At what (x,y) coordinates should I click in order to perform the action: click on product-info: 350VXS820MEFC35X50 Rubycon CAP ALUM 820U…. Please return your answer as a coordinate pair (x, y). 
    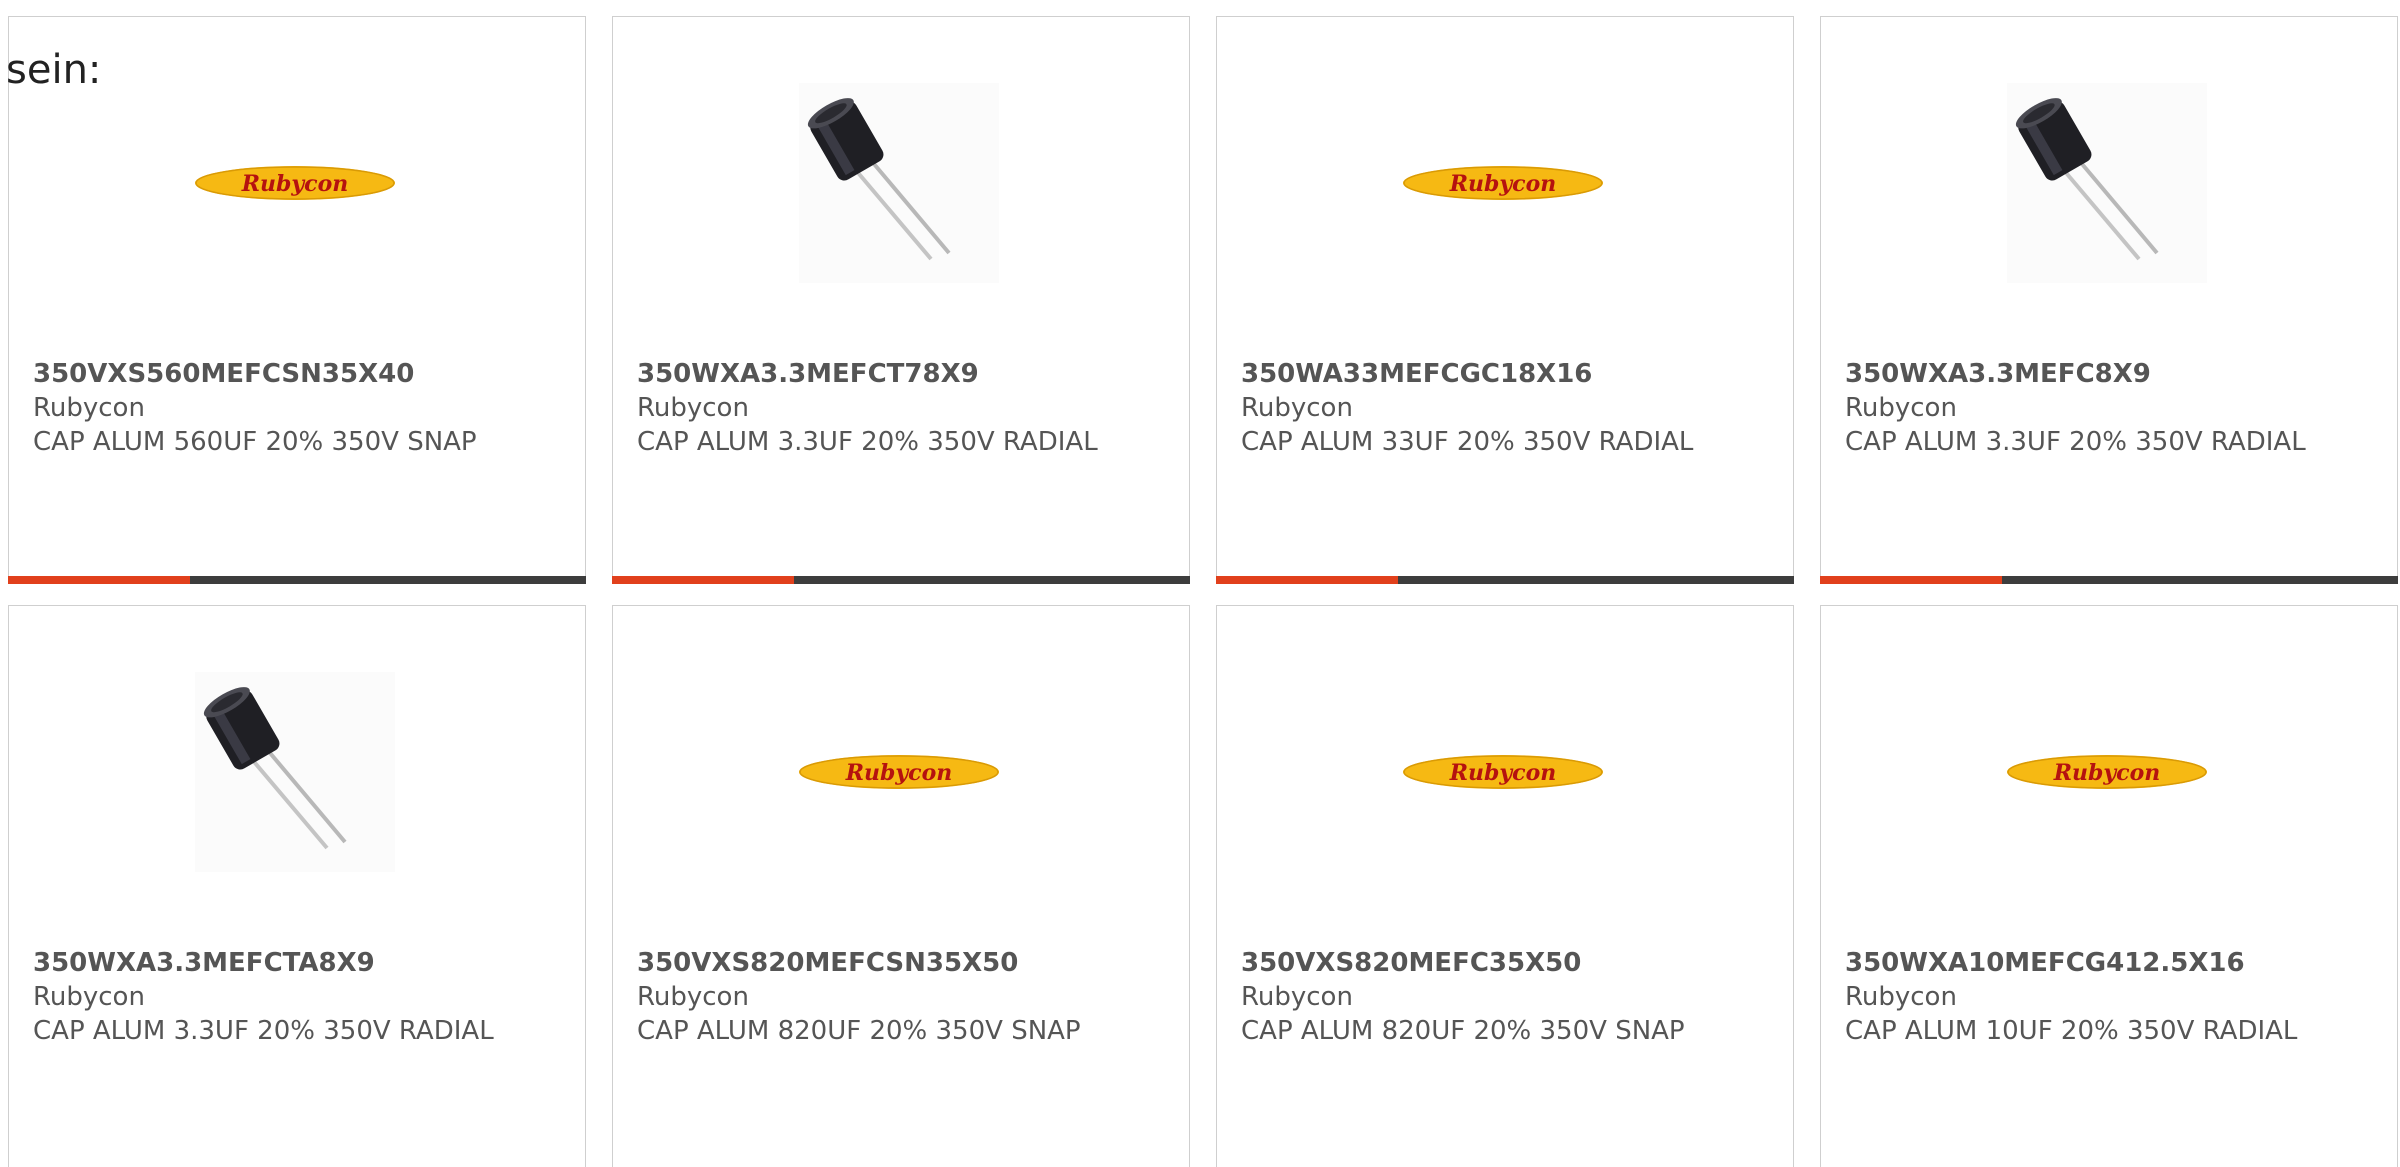
    Looking at the image, I should click on (1501, 997).